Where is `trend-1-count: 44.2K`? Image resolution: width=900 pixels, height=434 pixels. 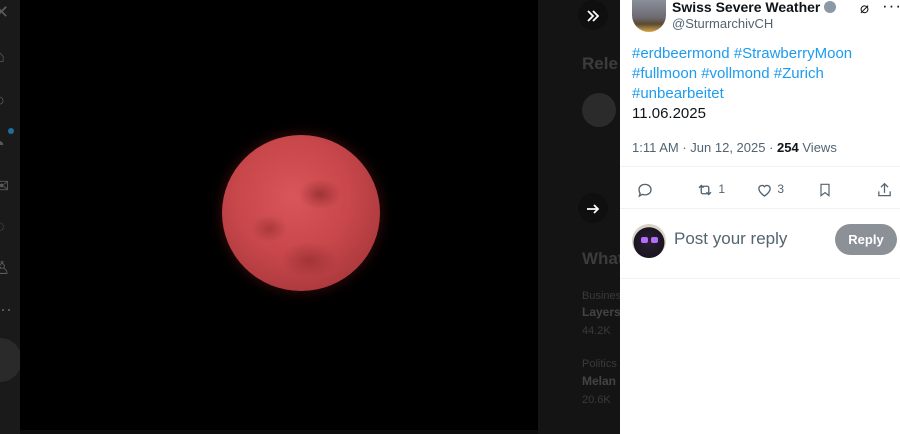
trend-1-count: 44.2K is located at coordinates (596, 331).